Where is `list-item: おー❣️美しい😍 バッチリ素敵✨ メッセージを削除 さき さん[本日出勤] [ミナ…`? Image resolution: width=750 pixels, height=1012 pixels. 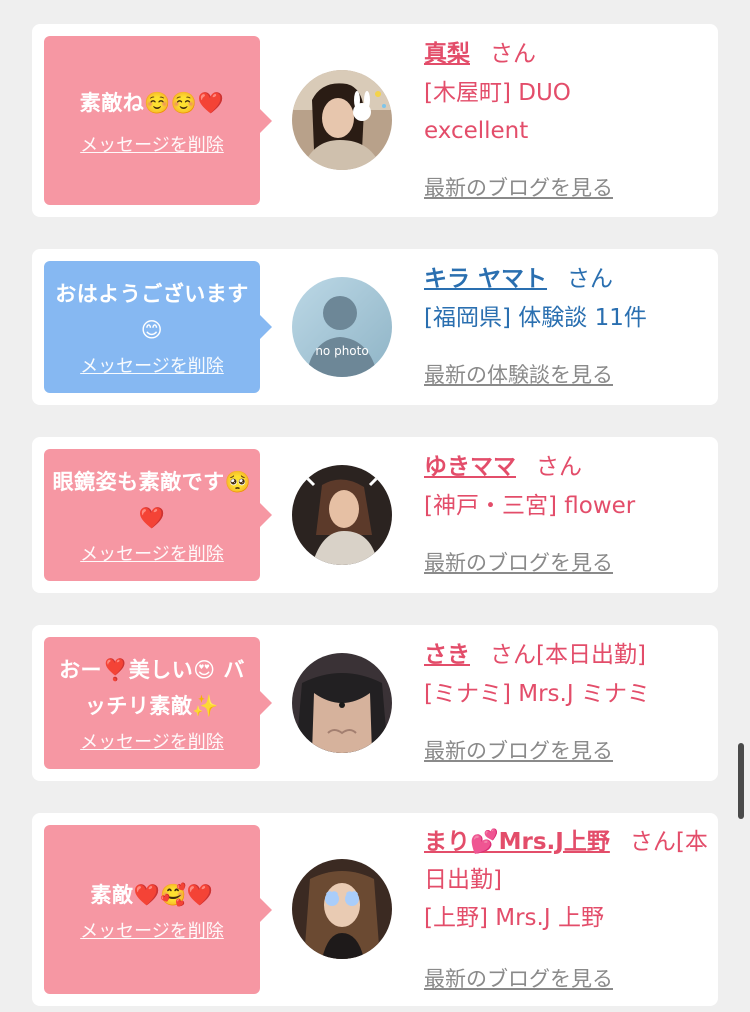
list-item: おー❣️美しい😍 バッチリ素敵✨ メッセージを削除 さき さん[本日出勤] [ミナ… is located at coordinates (375, 703).